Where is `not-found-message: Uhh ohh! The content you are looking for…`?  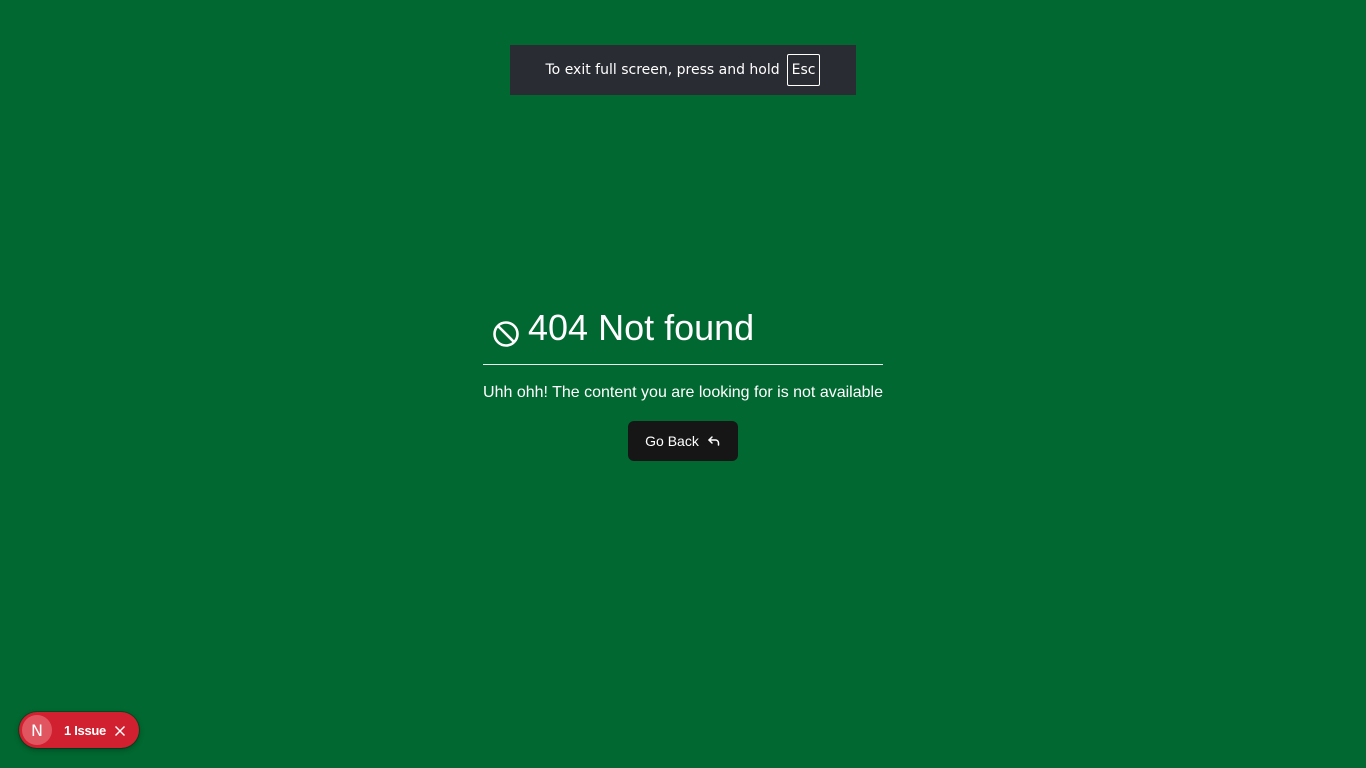
not-found-message: Uhh ohh! The content you are looking for… is located at coordinates (683, 392).